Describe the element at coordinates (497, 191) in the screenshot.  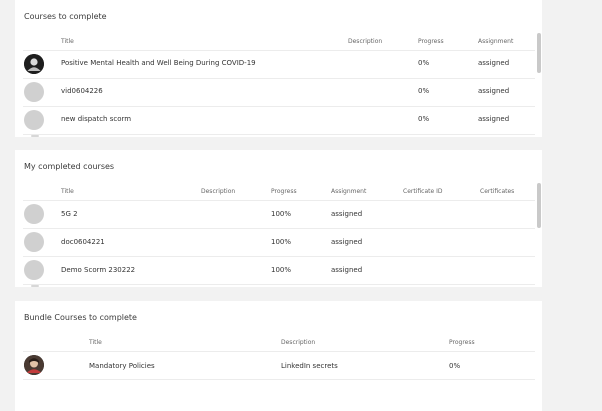
I see `col-certificates-header: Certificates` at that location.